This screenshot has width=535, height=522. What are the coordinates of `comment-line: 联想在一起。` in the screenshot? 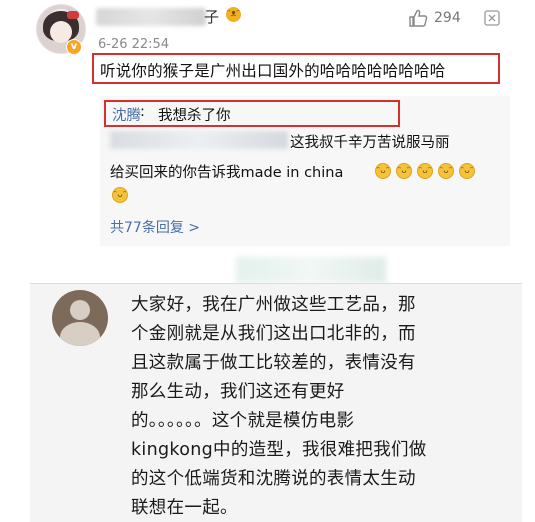 It's located at (184, 508).